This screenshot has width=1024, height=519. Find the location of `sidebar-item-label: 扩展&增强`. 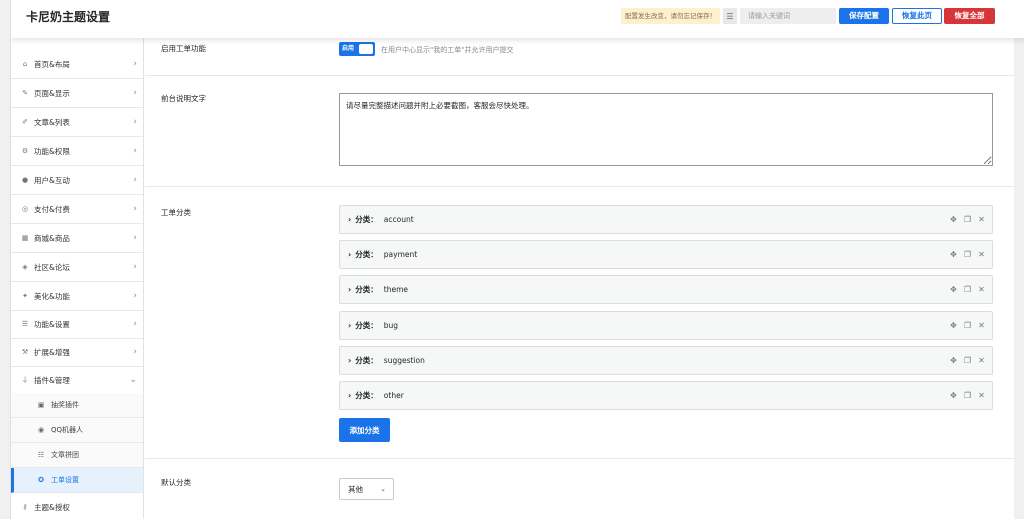

sidebar-item-label: 扩展&增强 is located at coordinates (52, 352).